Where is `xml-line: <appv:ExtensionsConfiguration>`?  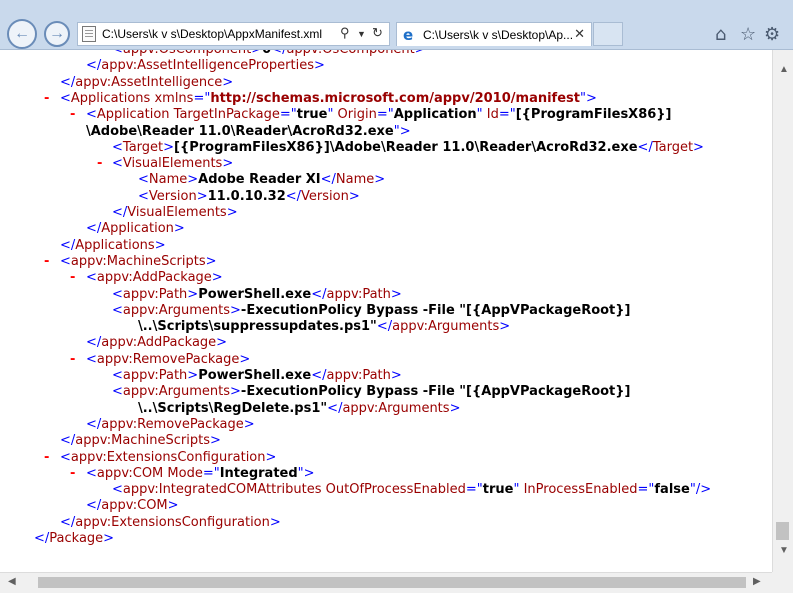 xml-line: <appv:ExtensionsConfiguration> is located at coordinates (168, 458).